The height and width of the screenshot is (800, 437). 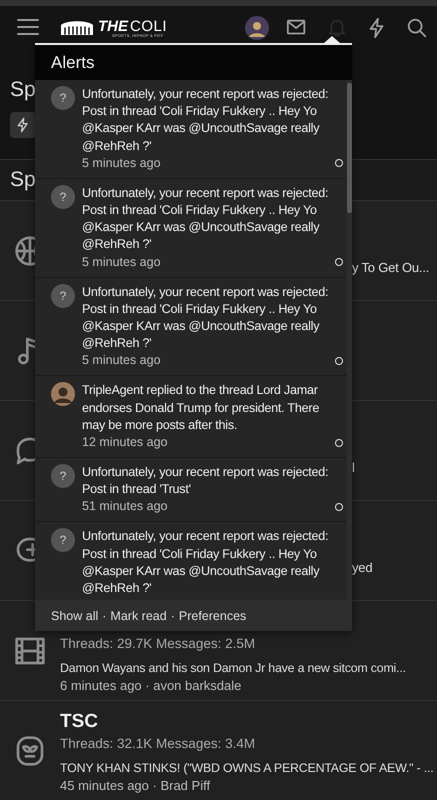 What do you see at coordinates (79, 721) in the screenshot?
I see `forum-title: TSC` at bounding box center [79, 721].